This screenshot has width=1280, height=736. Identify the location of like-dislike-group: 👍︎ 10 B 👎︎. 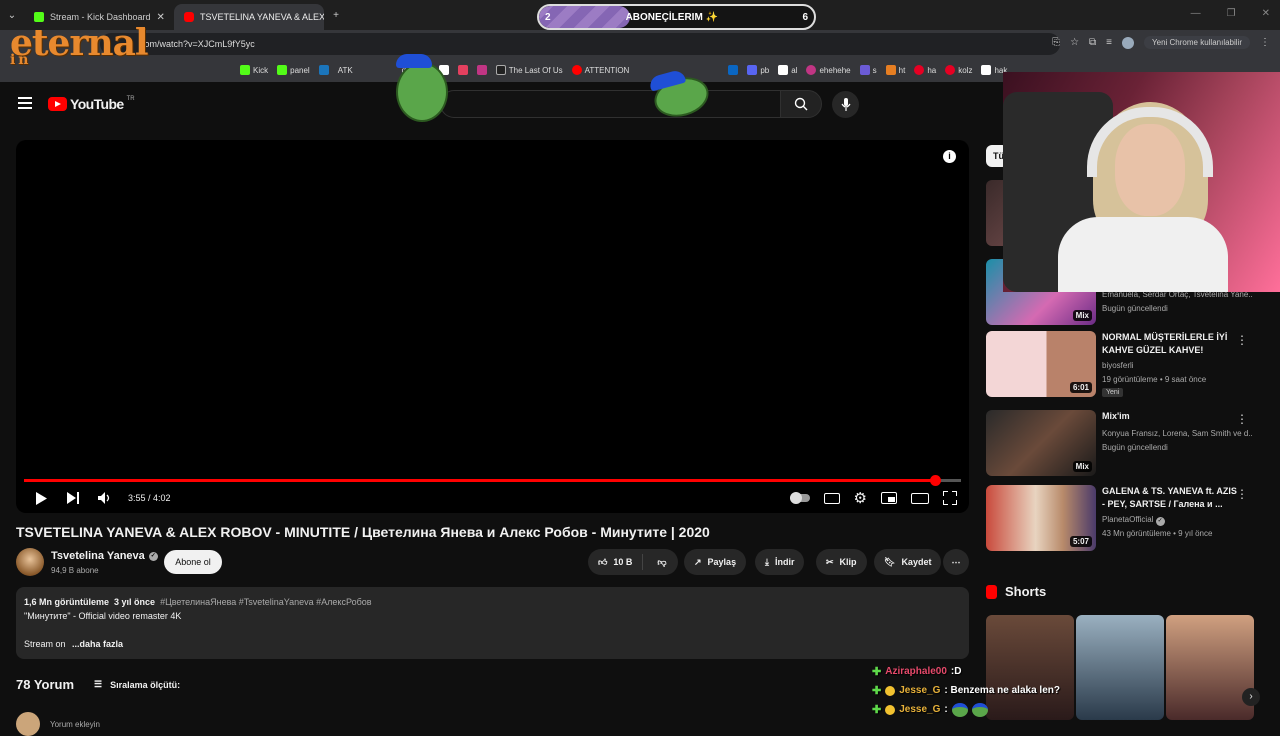
(633, 562).